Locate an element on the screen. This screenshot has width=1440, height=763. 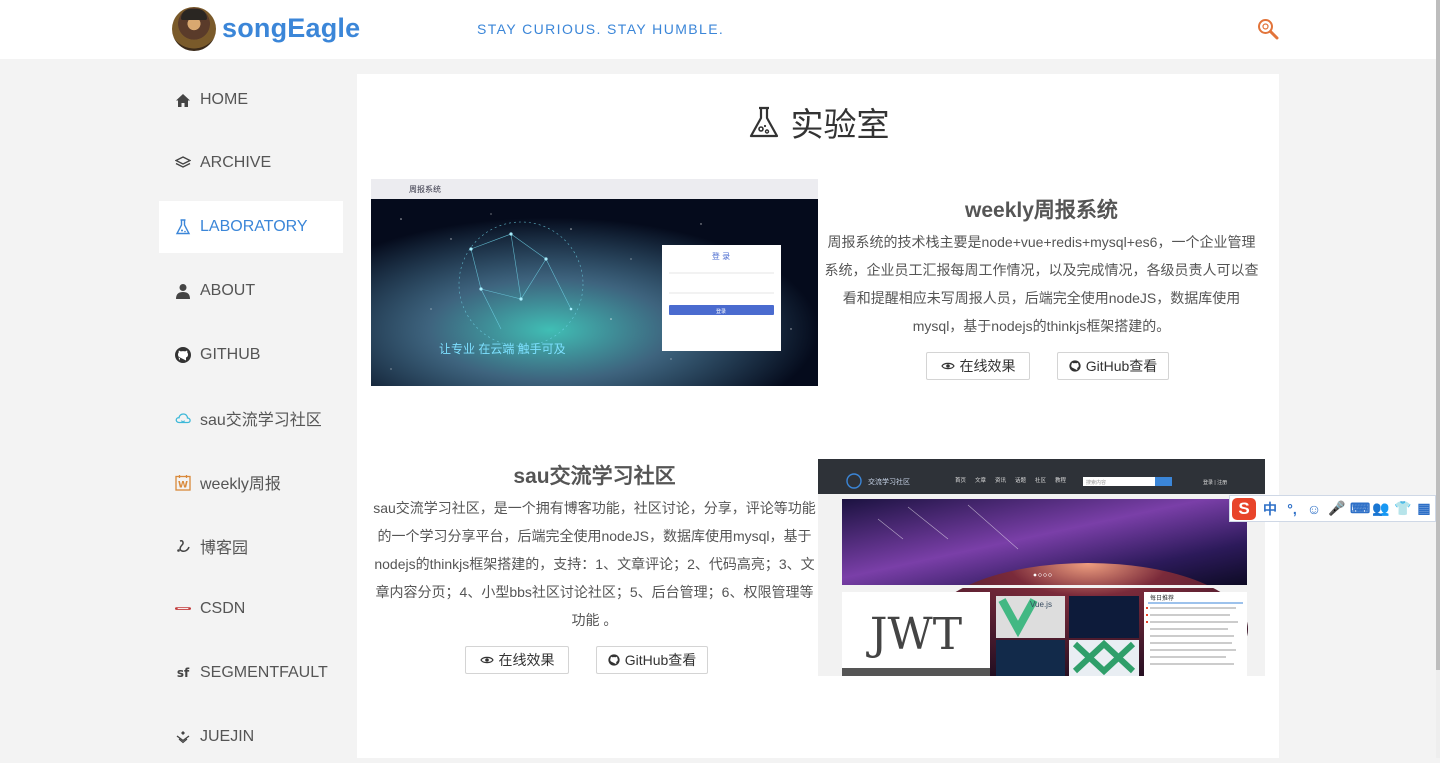
juejin-icon is located at coordinates (183, 737).